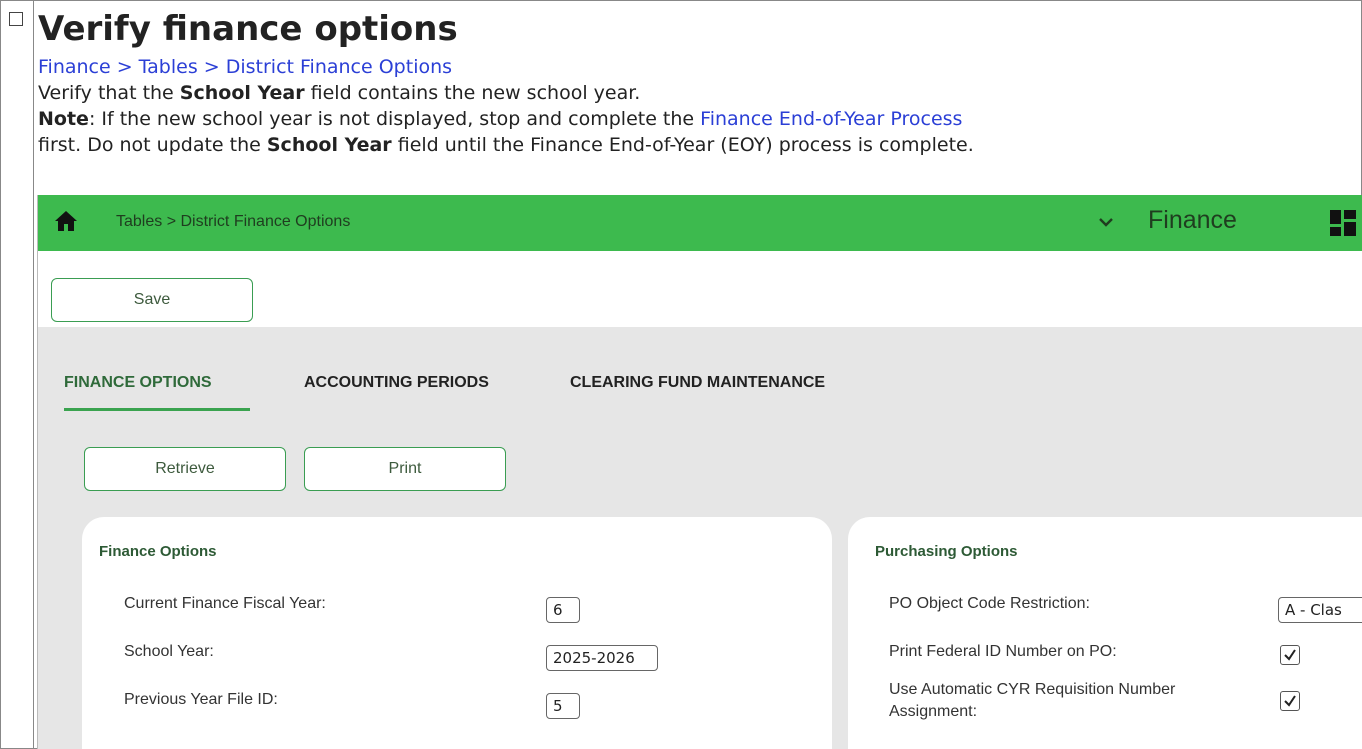 Image resolution: width=1362 pixels, height=749 pixels. What do you see at coordinates (396, 383) in the screenshot?
I see `tab-accounting-periods: ACCOUNTING PERIODS` at bounding box center [396, 383].